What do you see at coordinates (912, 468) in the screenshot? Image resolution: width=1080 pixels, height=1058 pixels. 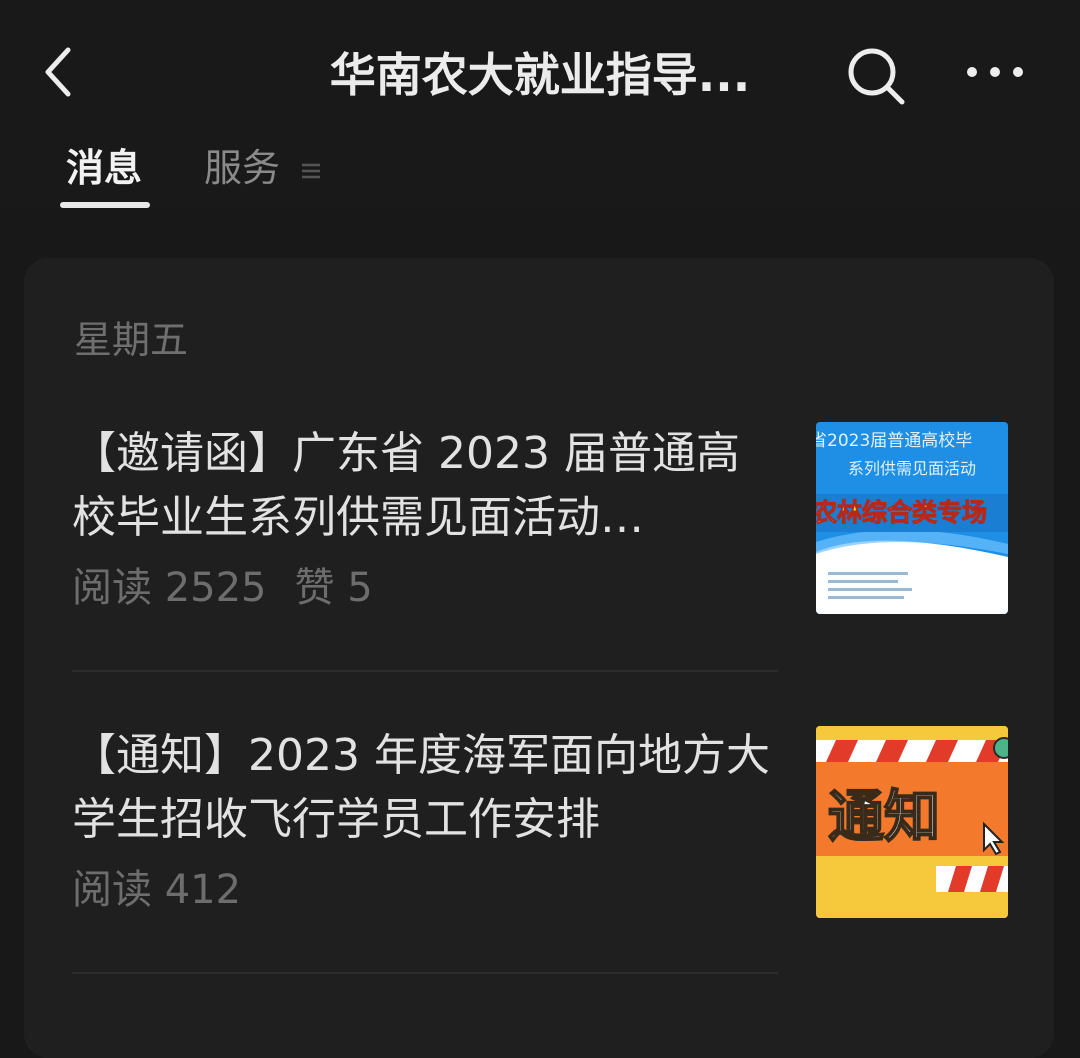 I see `poster-line-2: 系列供需见面活动` at bounding box center [912, 468].